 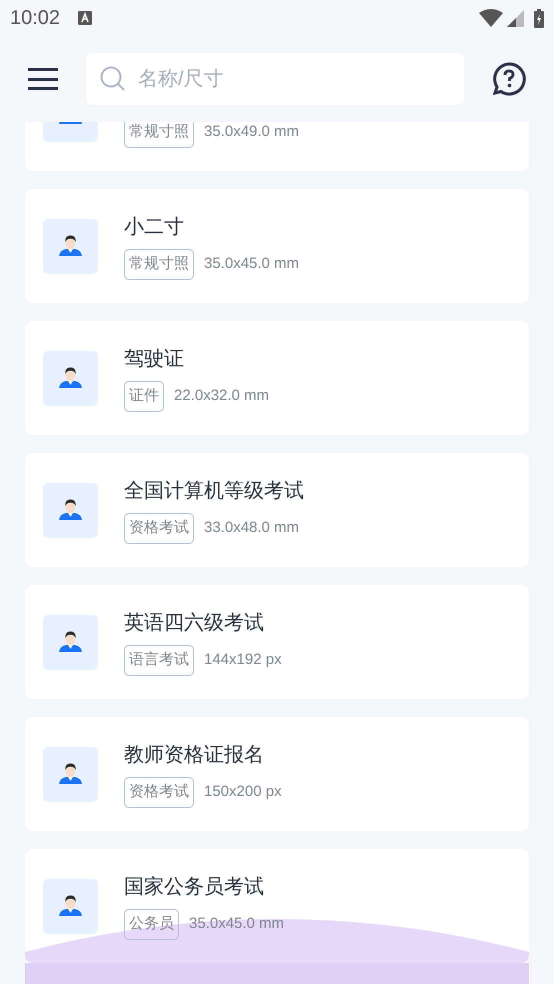 What do you see at coordinates (113, 79) in the screenshot?
I see `search-icon` at bounding box center [113, 79].